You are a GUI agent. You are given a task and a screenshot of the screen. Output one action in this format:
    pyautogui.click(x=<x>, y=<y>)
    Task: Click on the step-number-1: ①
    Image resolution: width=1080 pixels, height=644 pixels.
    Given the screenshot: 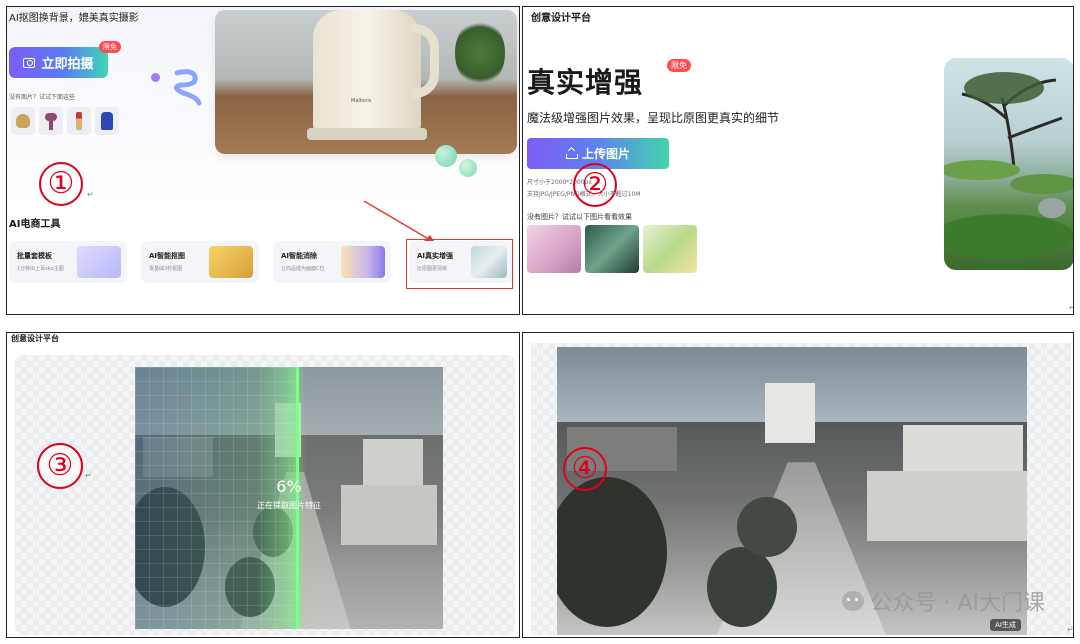 What is the action you would take?
    pyautogui.click(x=61, y=184)
    